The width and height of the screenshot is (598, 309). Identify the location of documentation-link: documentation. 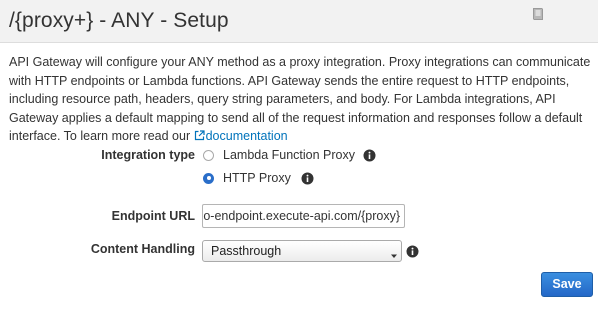
(241, 136).